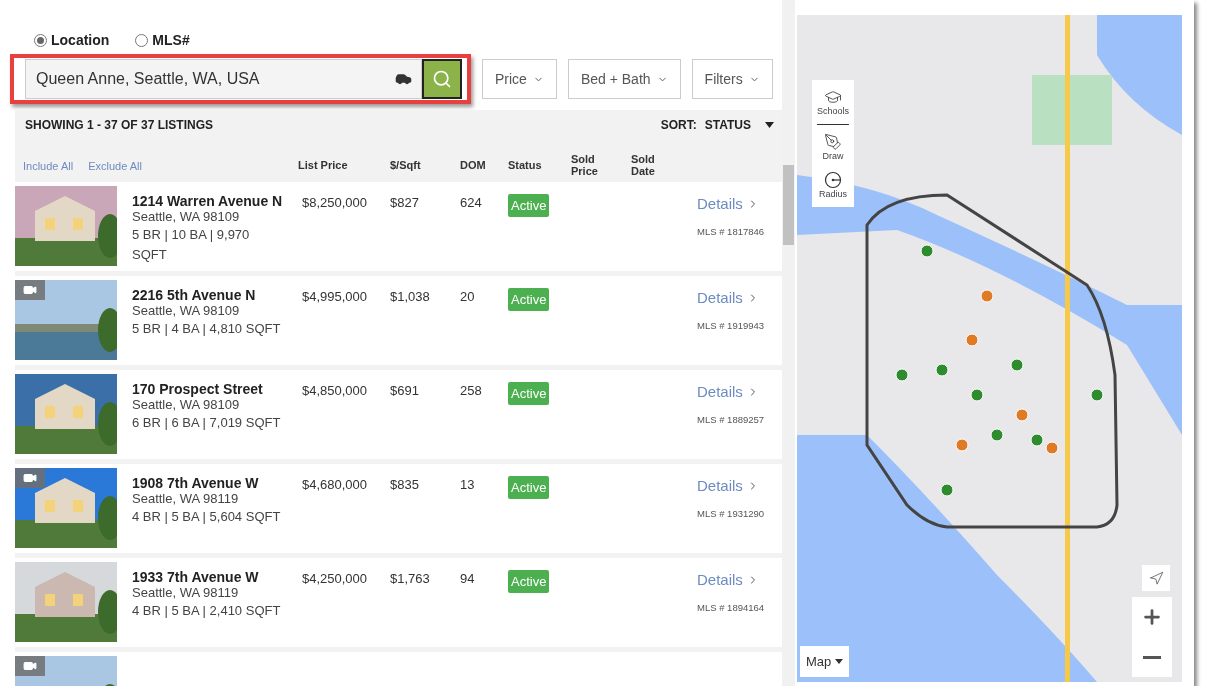 This screenshot has height=697, width=1210. What do you see at coordinates (335, 391) in the screenshot?
I see `list-price: $4,850,000` at bounding box center [335, 391].